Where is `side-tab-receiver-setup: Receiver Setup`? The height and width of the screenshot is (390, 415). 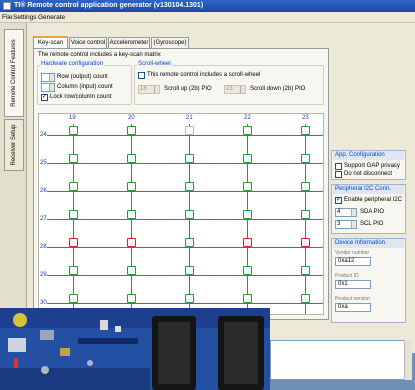 side-tab-receiver-setup: Receiver Setup is located at coordinates (14, 145).